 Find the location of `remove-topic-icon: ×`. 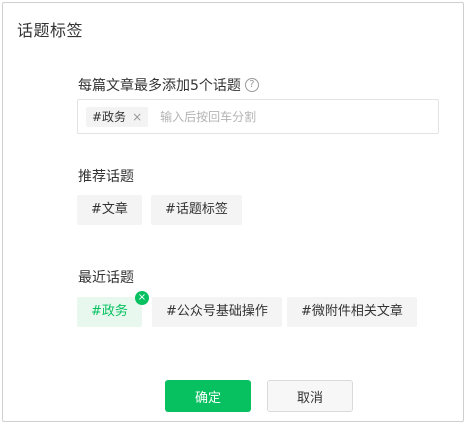

remove-topic-icon: × is located at coordinates (141, 298).